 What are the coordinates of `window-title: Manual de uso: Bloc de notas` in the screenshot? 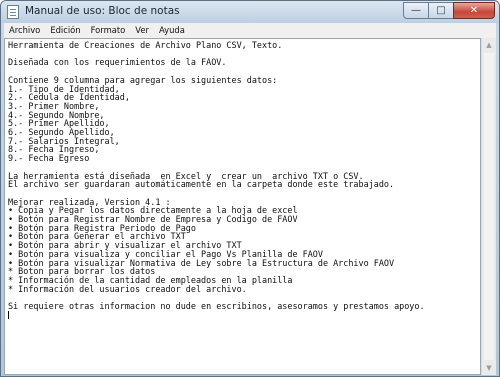 It's located at (102, 11).